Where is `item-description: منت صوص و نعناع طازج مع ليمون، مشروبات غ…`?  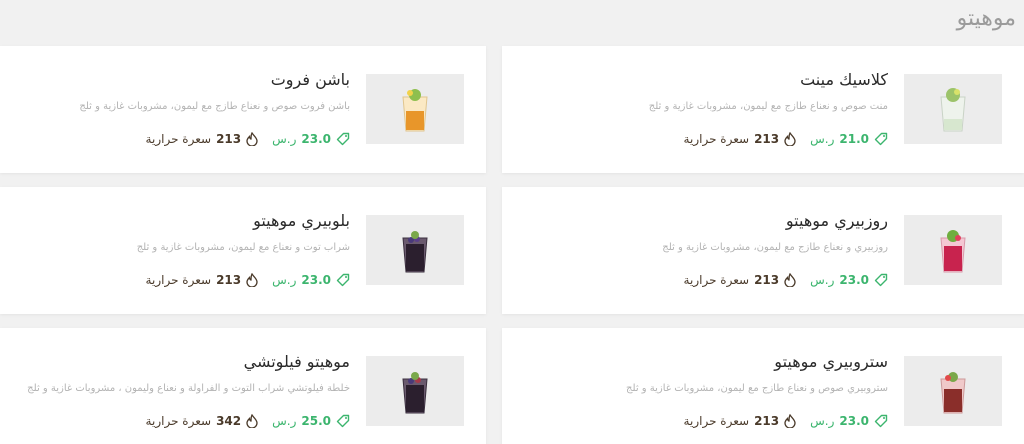 item-description: منت صوص و نعناع طازج مع ليمون، مشروبات غ… is located at coordinates (768, 106).